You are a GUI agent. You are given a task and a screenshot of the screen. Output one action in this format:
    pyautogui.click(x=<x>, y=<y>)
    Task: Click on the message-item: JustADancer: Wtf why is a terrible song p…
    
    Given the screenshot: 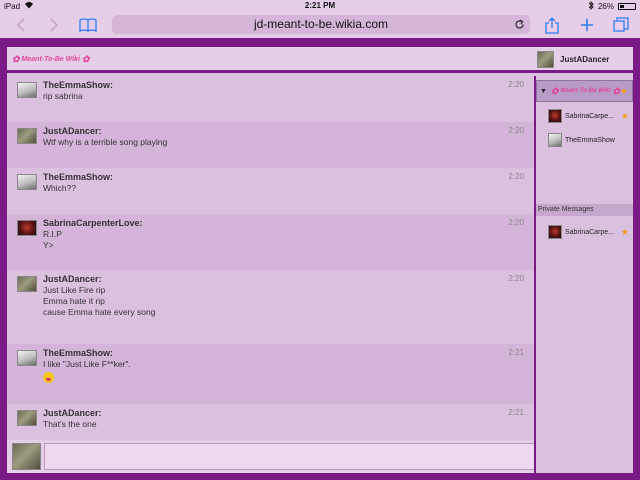 What is the action you would take?
    pyautogui.click(x=270, y=145)
    